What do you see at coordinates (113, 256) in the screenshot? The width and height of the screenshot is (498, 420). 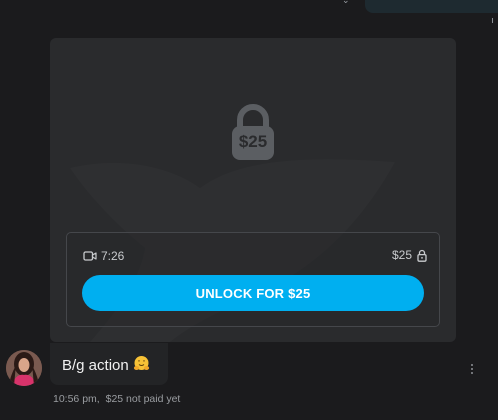 I see `duration-label: 7:26` at bounding box center [113, 256].